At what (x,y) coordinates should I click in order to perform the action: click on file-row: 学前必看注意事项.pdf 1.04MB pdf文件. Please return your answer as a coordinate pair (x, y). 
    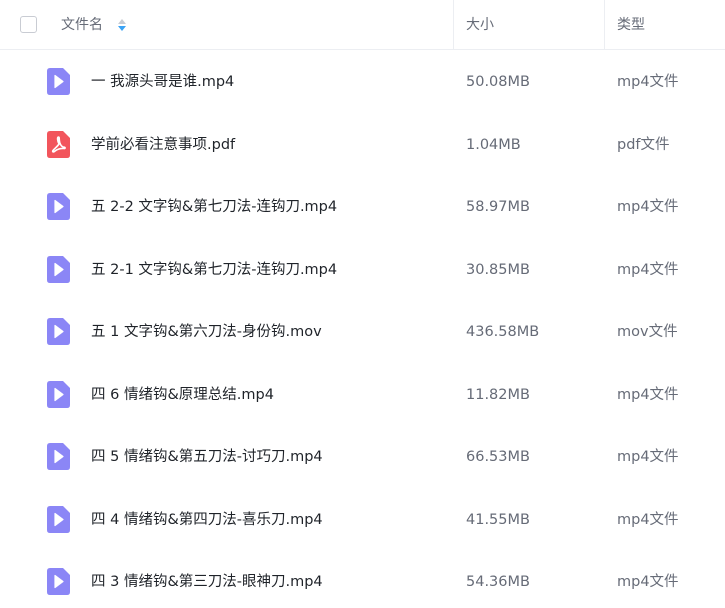
    Looking at the image, I should click on (362, 145).